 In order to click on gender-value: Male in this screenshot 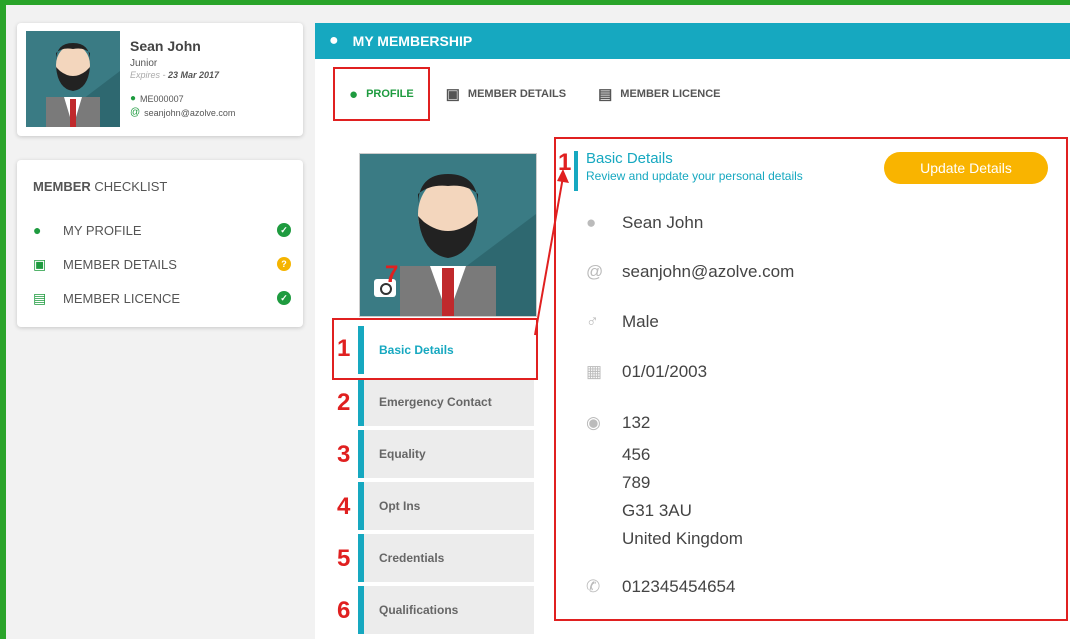, I will do `click(640, 321)`.